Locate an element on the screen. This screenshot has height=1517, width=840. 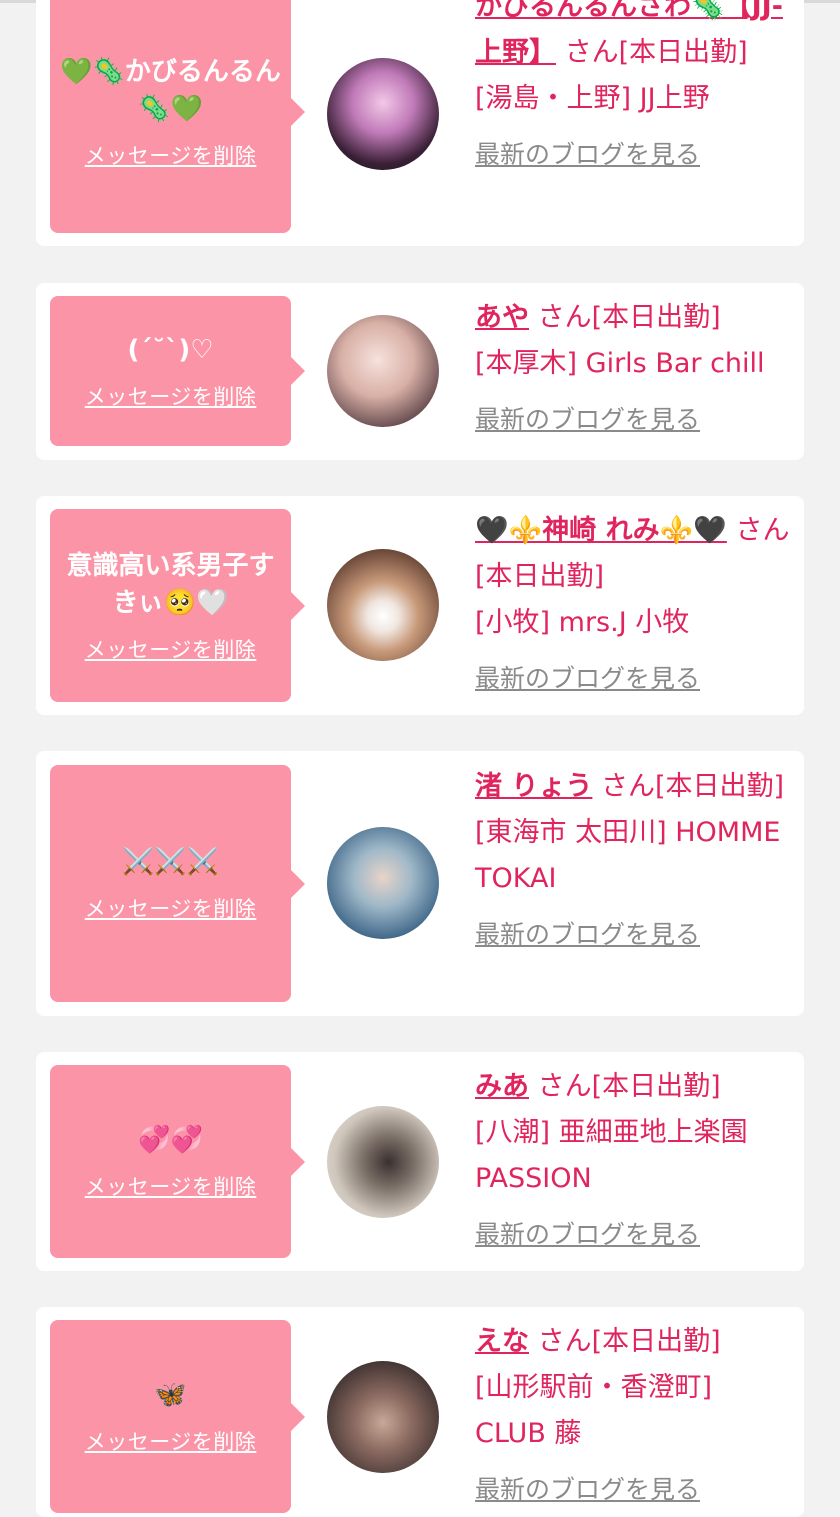
cast-name-link: えな is located at coordinates (502, 1341).